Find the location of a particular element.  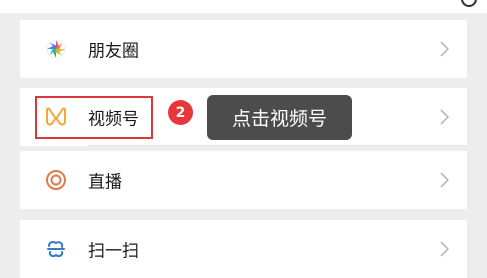

menu-item-label: 朋友圈 is located at coordinates (113, 51).